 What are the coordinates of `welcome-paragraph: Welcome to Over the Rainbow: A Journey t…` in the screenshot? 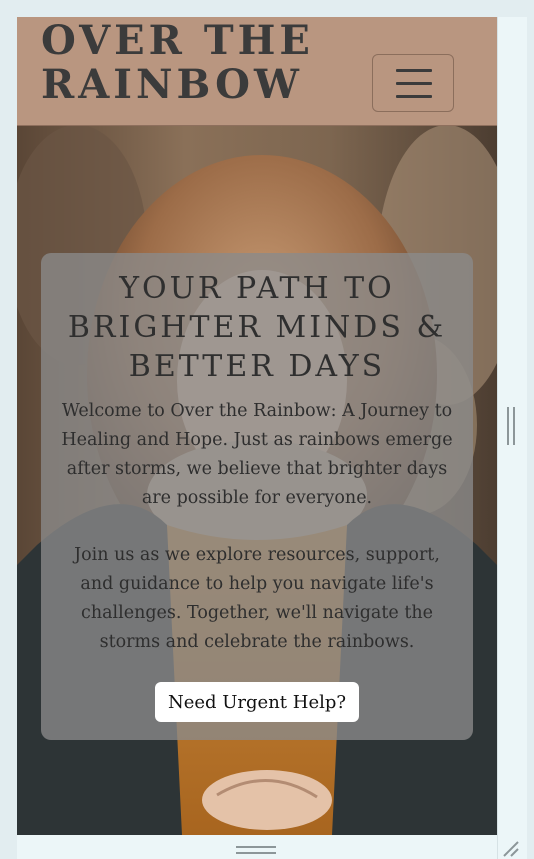 It's located at (257, 454).